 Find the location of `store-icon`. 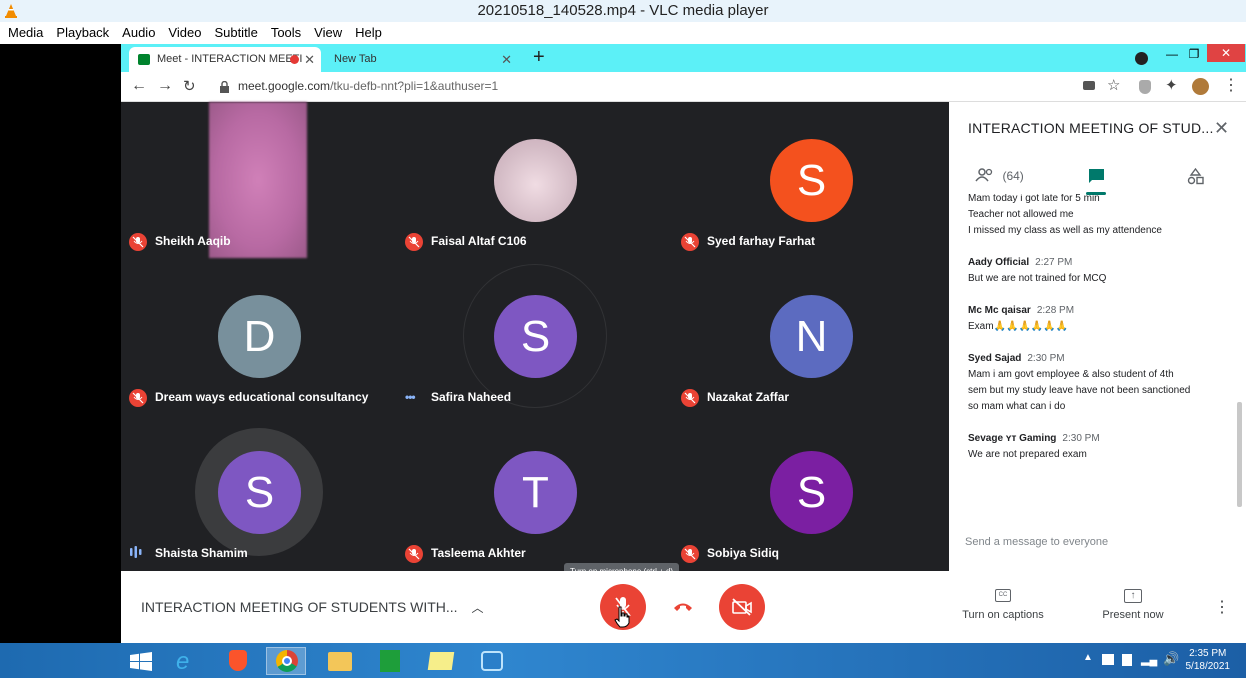

store-icon is located at coordinates (390, 661).